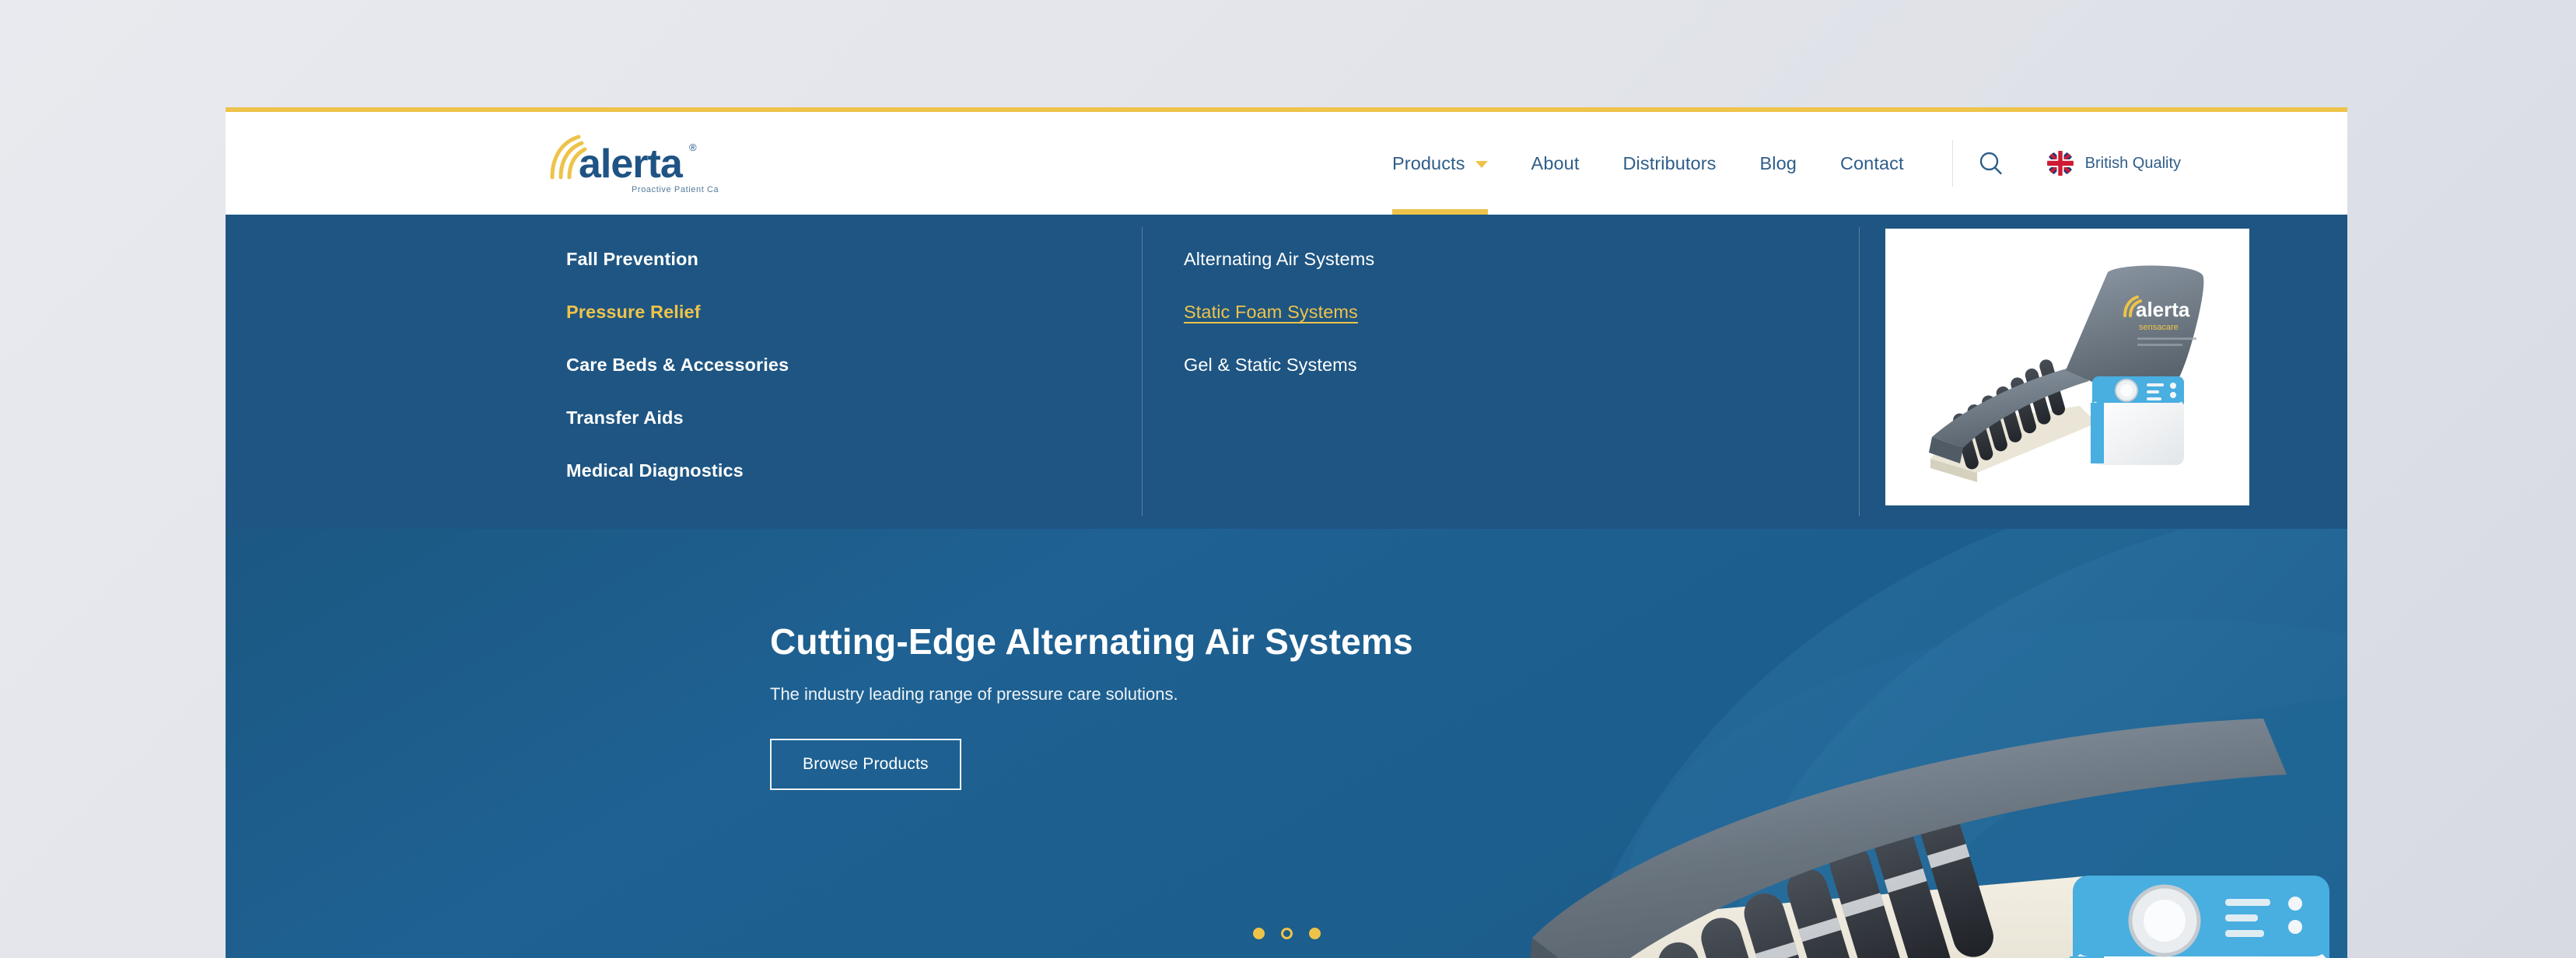 The width and height of the screenshot is (2576, 958). I want to click on nav-item-about-label: About, so click(1556, 162).